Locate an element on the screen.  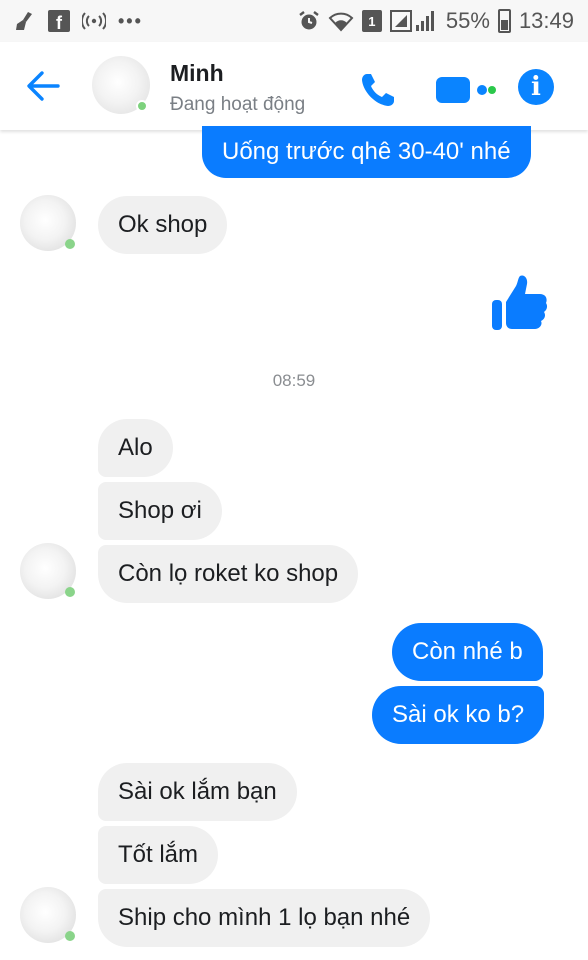
signal-icon is located at coordinates (411, 21).